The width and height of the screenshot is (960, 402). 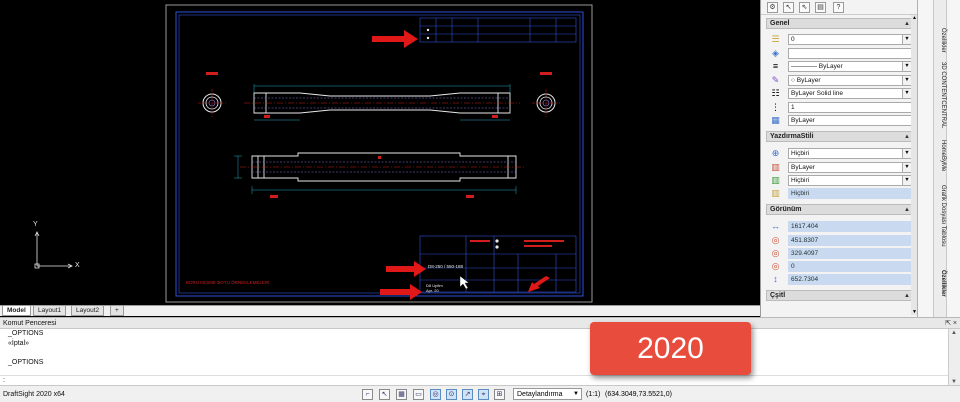 What do you see at coordinates (850, 120) in the screenshot?
I see `thickness-field: ByLayer` at bounding box center [850, 120].